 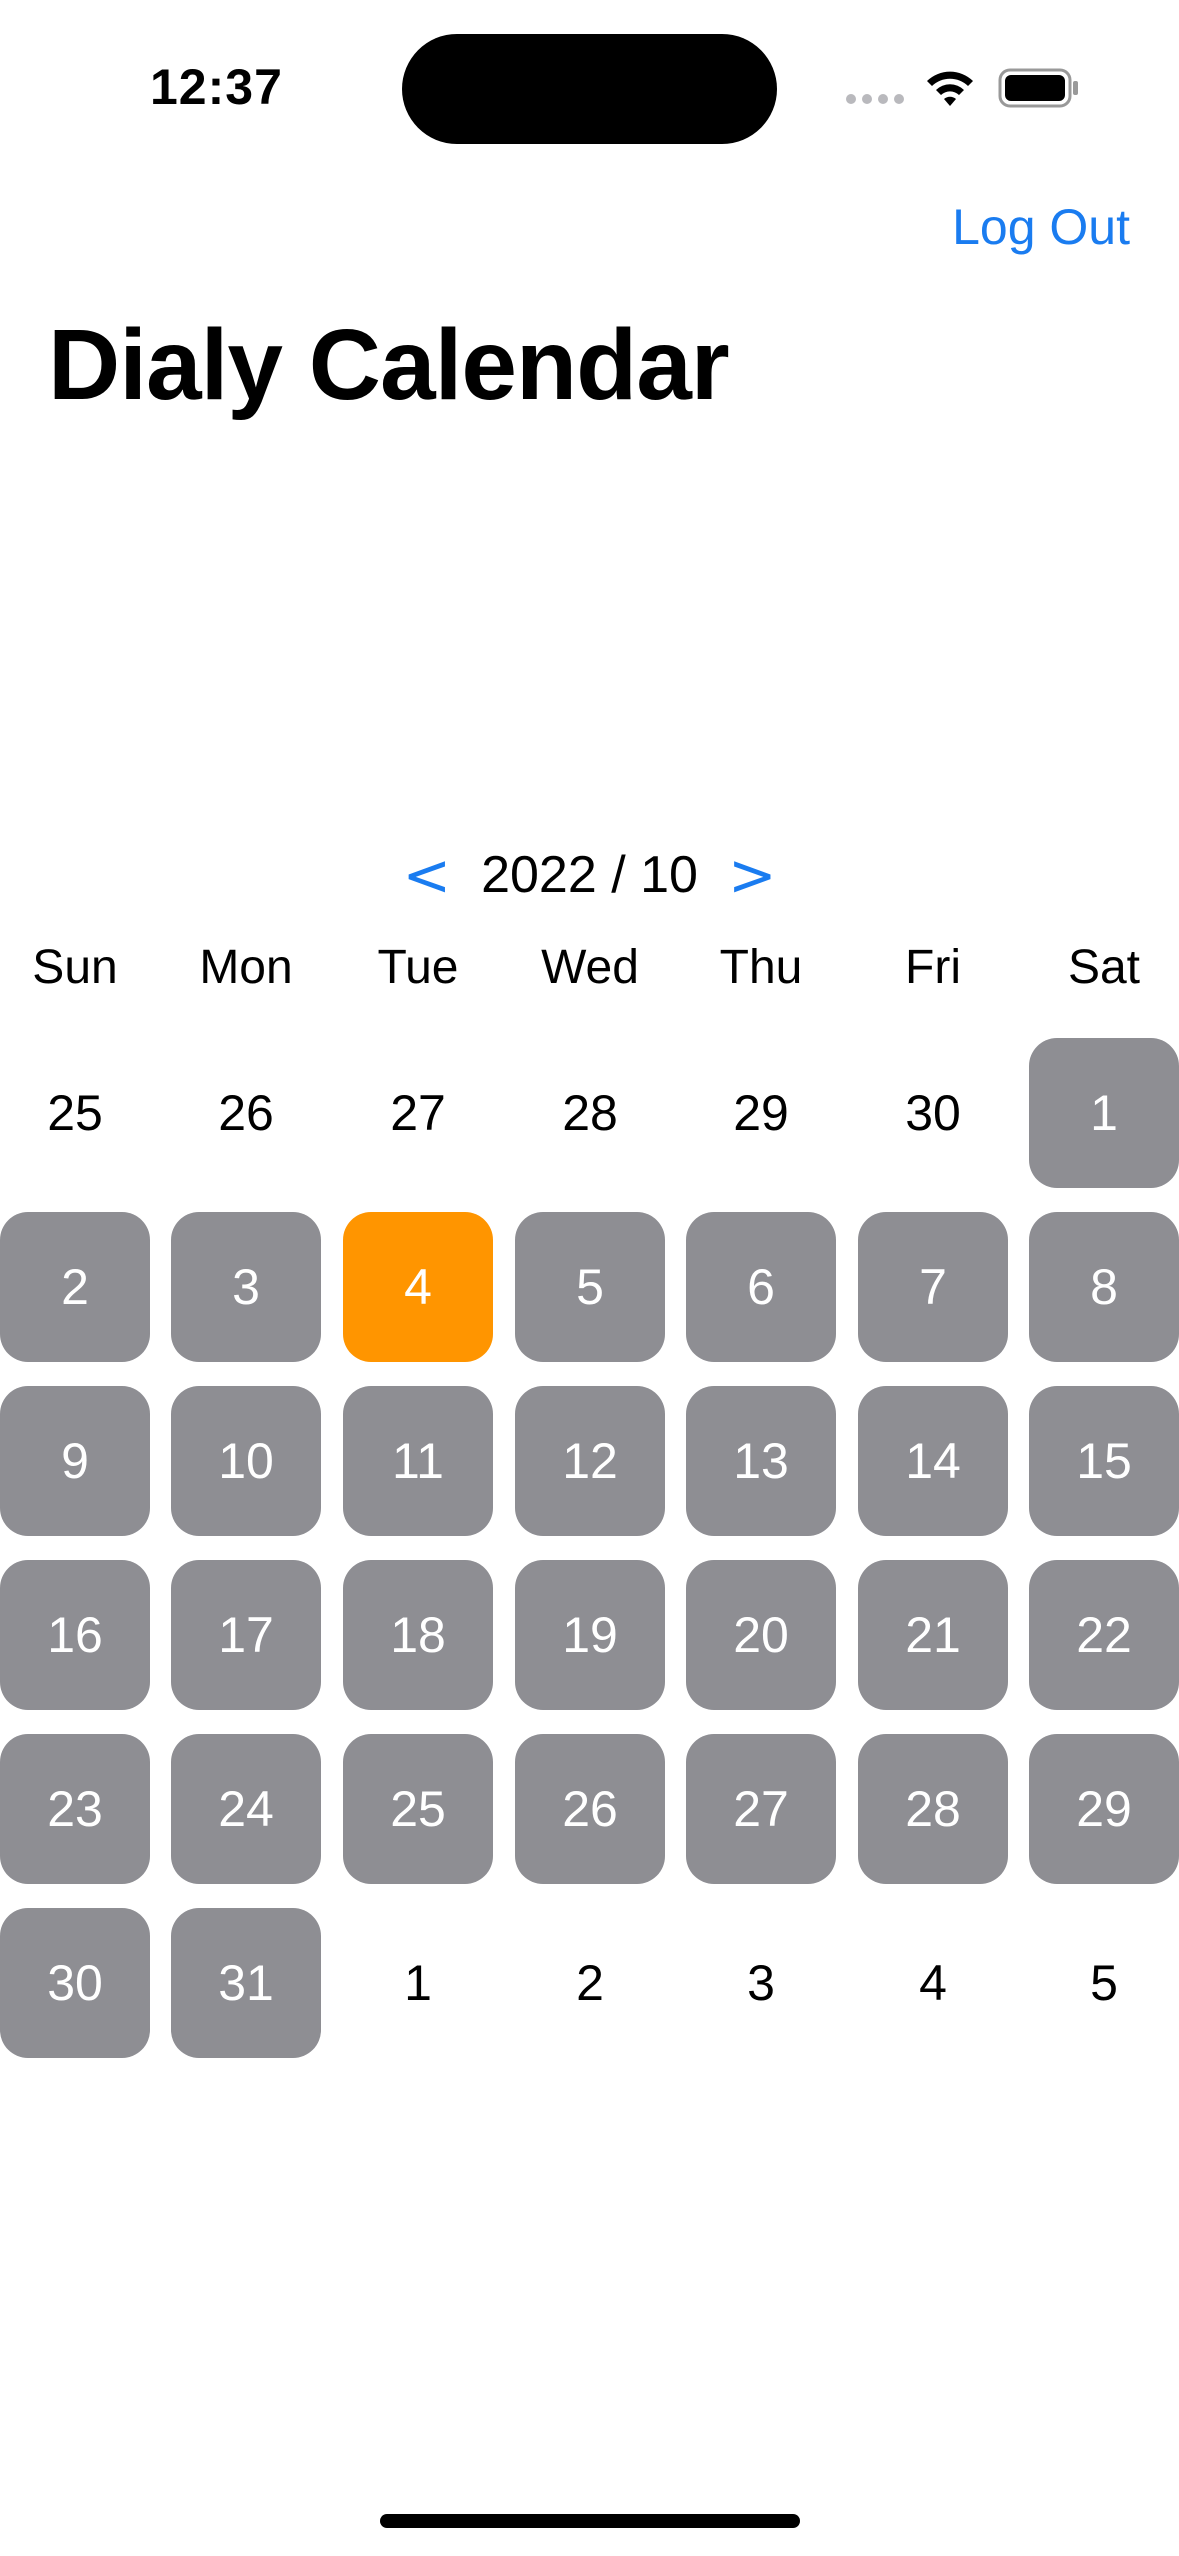 I want to click on logout-button: Log Out, so click(x=1041, y=227).